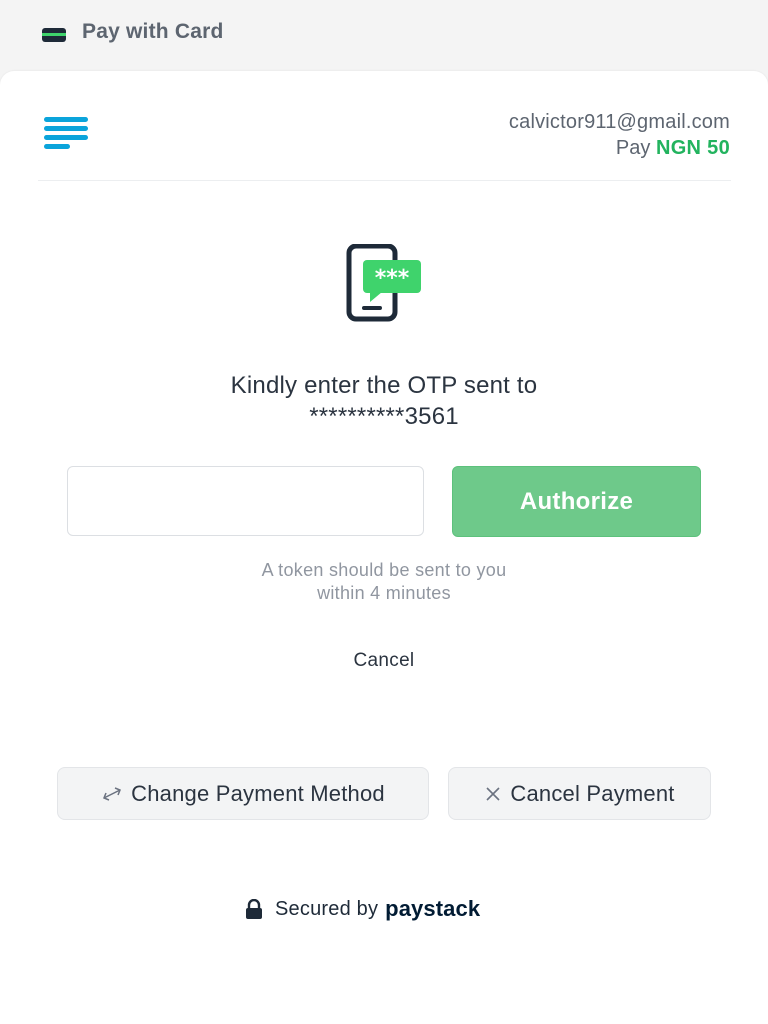 The image size is (768, 1024). Describe the element at coordinates (112, 793) in the screenshot. I see `swap-arrows-icon` at that location.